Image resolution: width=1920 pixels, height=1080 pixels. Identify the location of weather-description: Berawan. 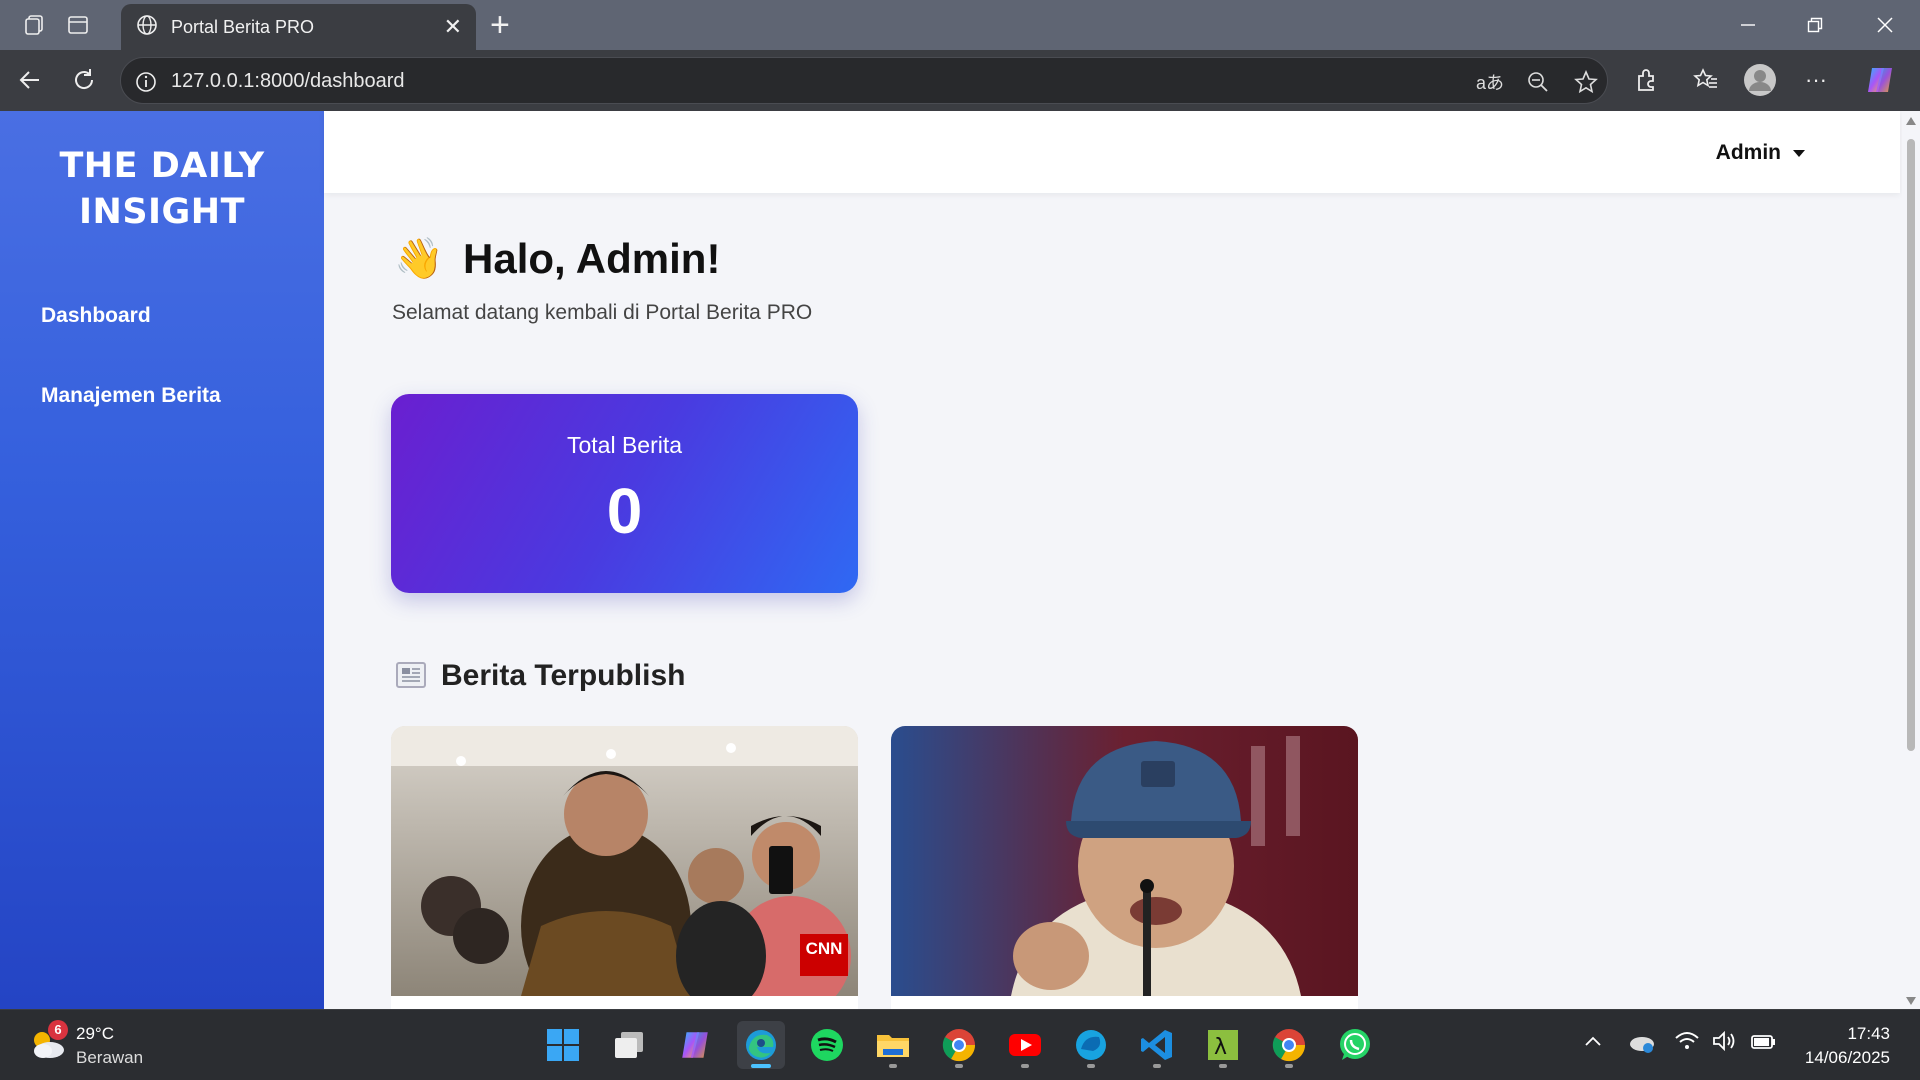
(109, 1058).